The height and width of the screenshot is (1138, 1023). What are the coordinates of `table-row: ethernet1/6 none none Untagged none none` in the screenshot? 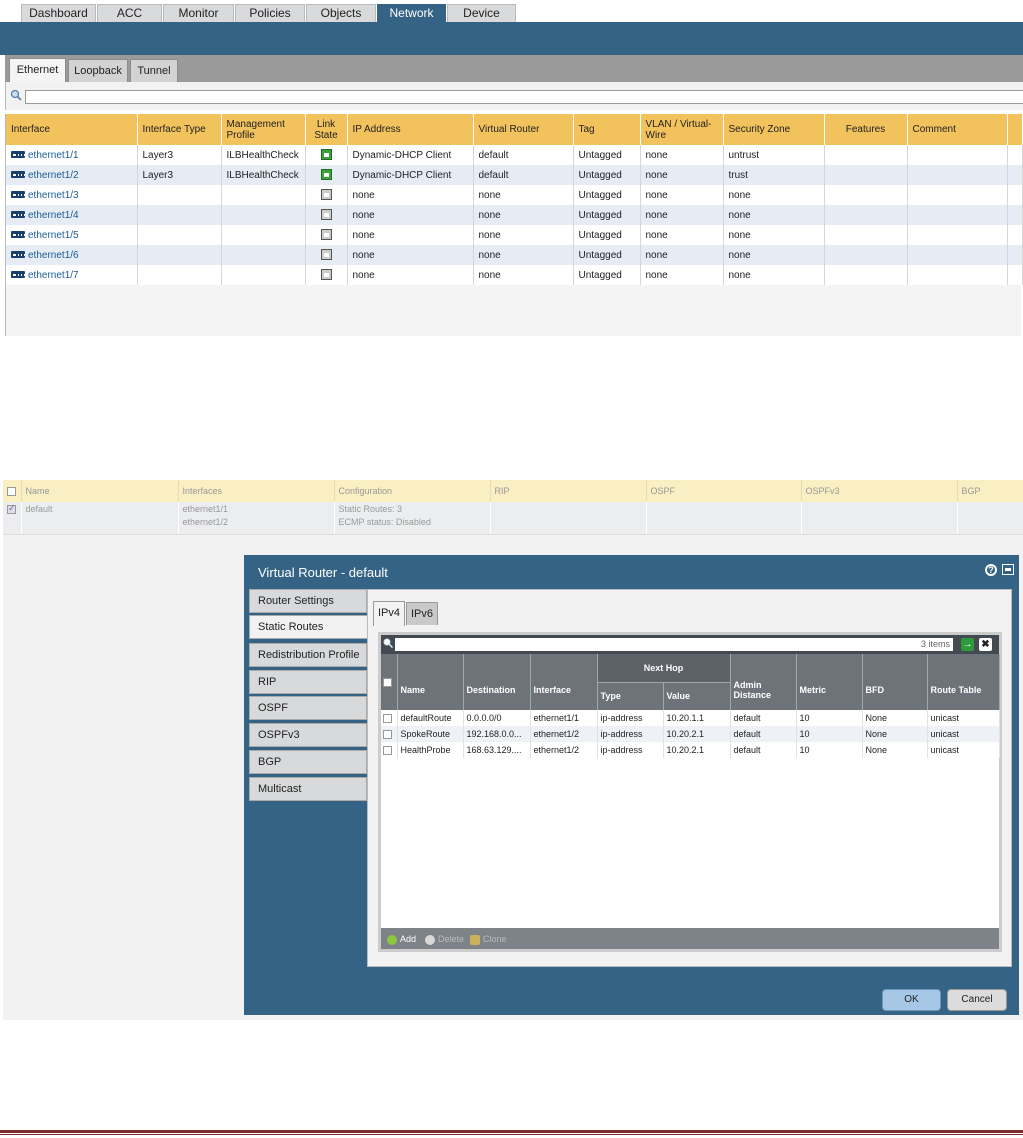 It's located at (514, 255).